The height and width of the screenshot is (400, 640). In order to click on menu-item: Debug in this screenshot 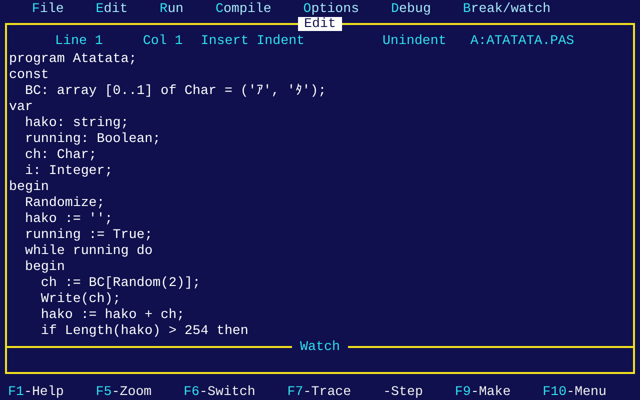, I will do `click(411, 8)`.